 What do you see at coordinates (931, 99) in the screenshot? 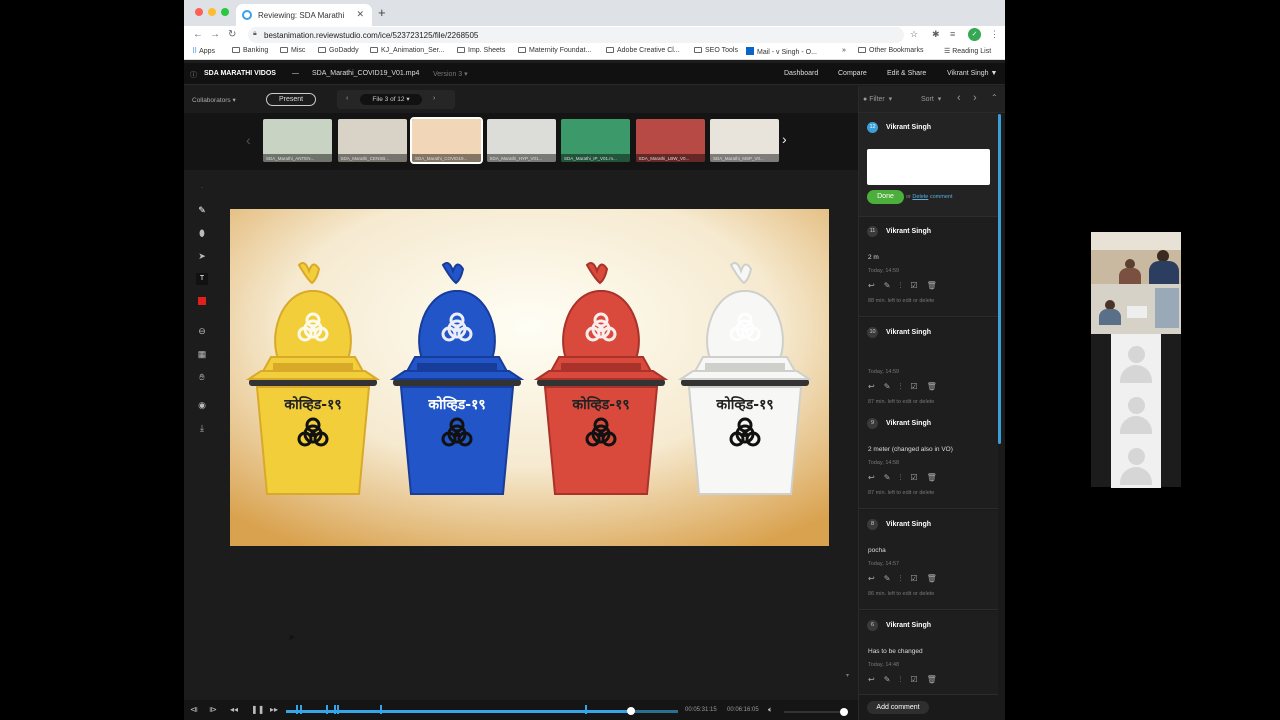
I see `sort-dropdown: Sort ▾` at bounding box center [931, 99].